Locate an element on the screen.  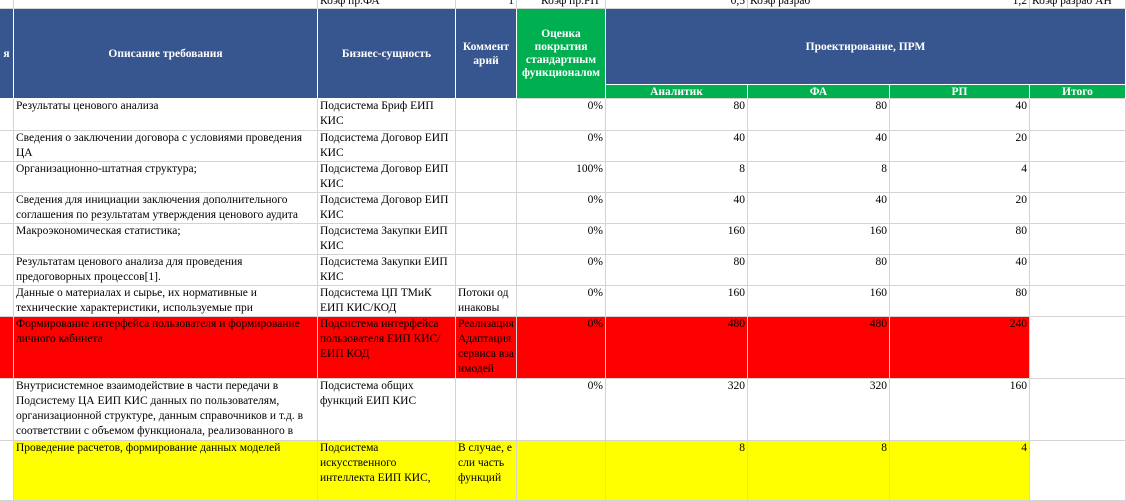
header-design: Проектирование, ПРМ is located at coordinates (866, 47).